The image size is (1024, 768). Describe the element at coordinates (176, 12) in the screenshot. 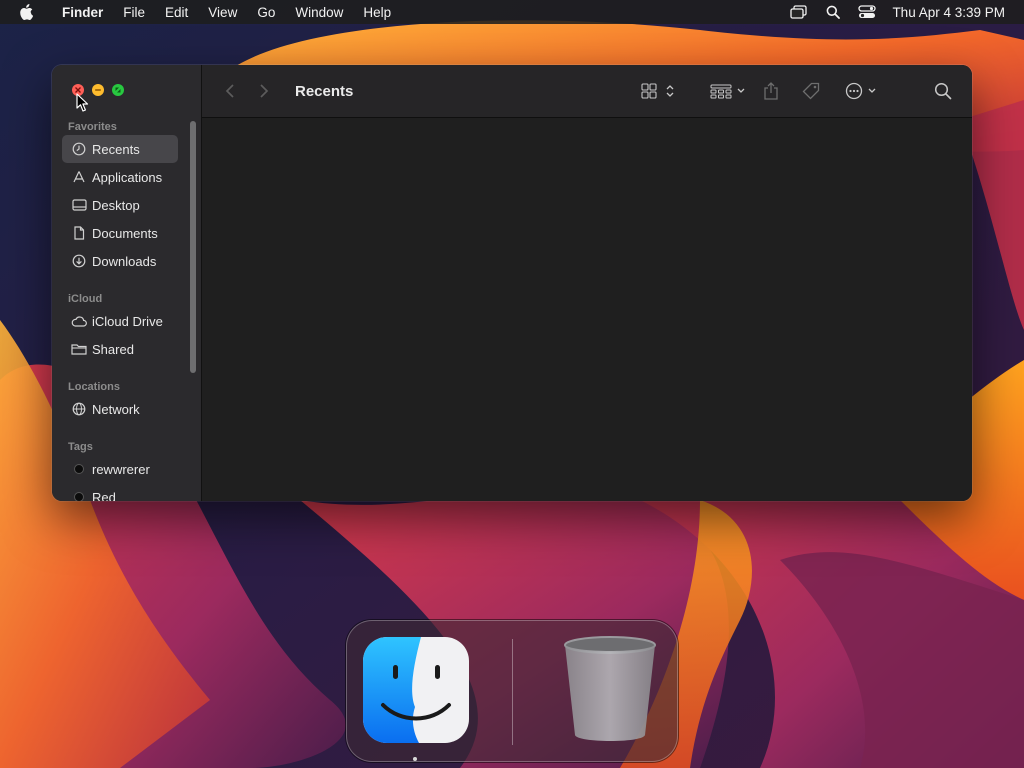

I see `menu-edit: Edit` at that location.